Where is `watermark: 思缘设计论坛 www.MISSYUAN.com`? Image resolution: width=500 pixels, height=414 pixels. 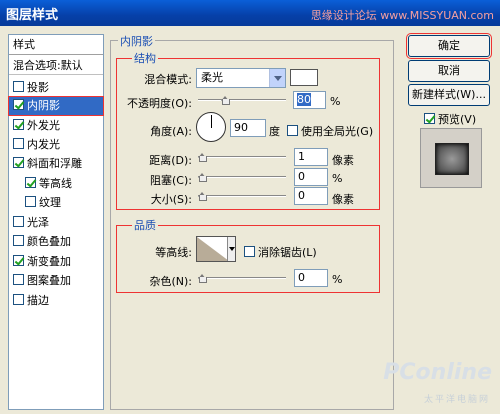 watermark: 思缘设计论坛 www.MISSYUAN.com is located at coordinates (402, 15).